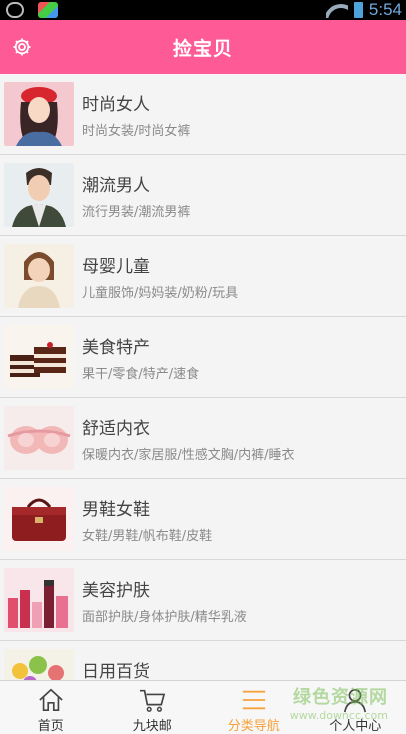 This screenshot has width=406, height=734. I want to click on nav-label: 九块邮, so click(152, 726).